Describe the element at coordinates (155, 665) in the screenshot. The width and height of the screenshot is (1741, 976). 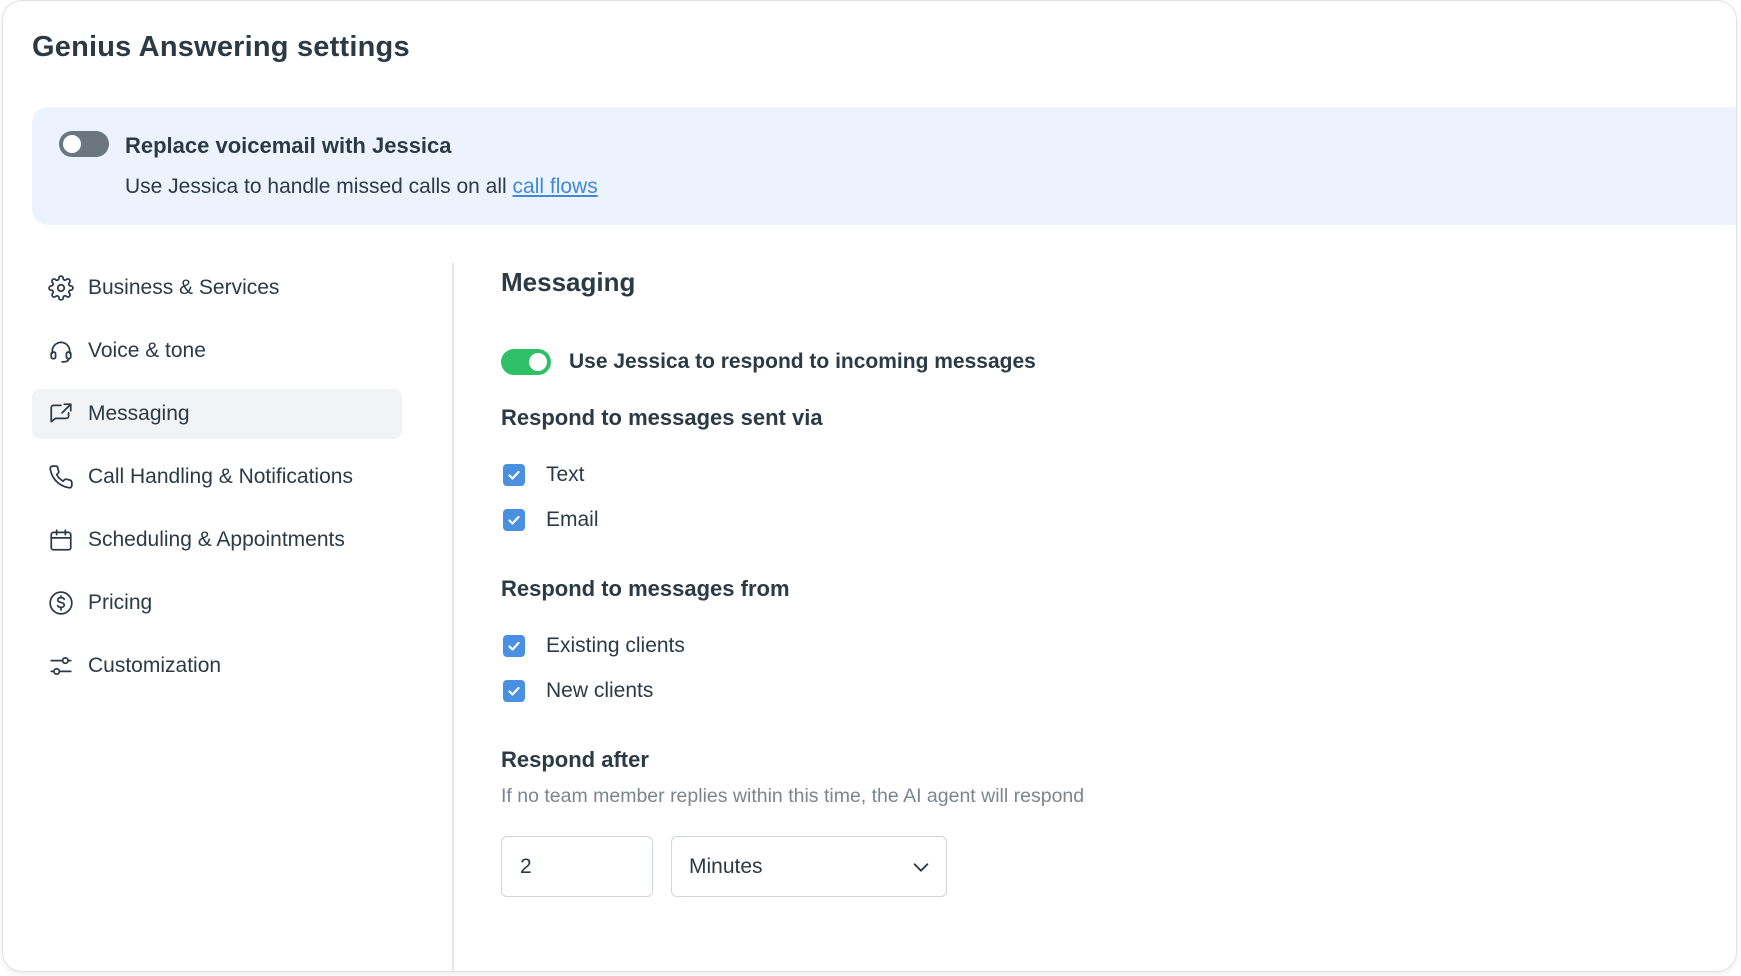
I see `sidebar-item-label: Customization` at that location.